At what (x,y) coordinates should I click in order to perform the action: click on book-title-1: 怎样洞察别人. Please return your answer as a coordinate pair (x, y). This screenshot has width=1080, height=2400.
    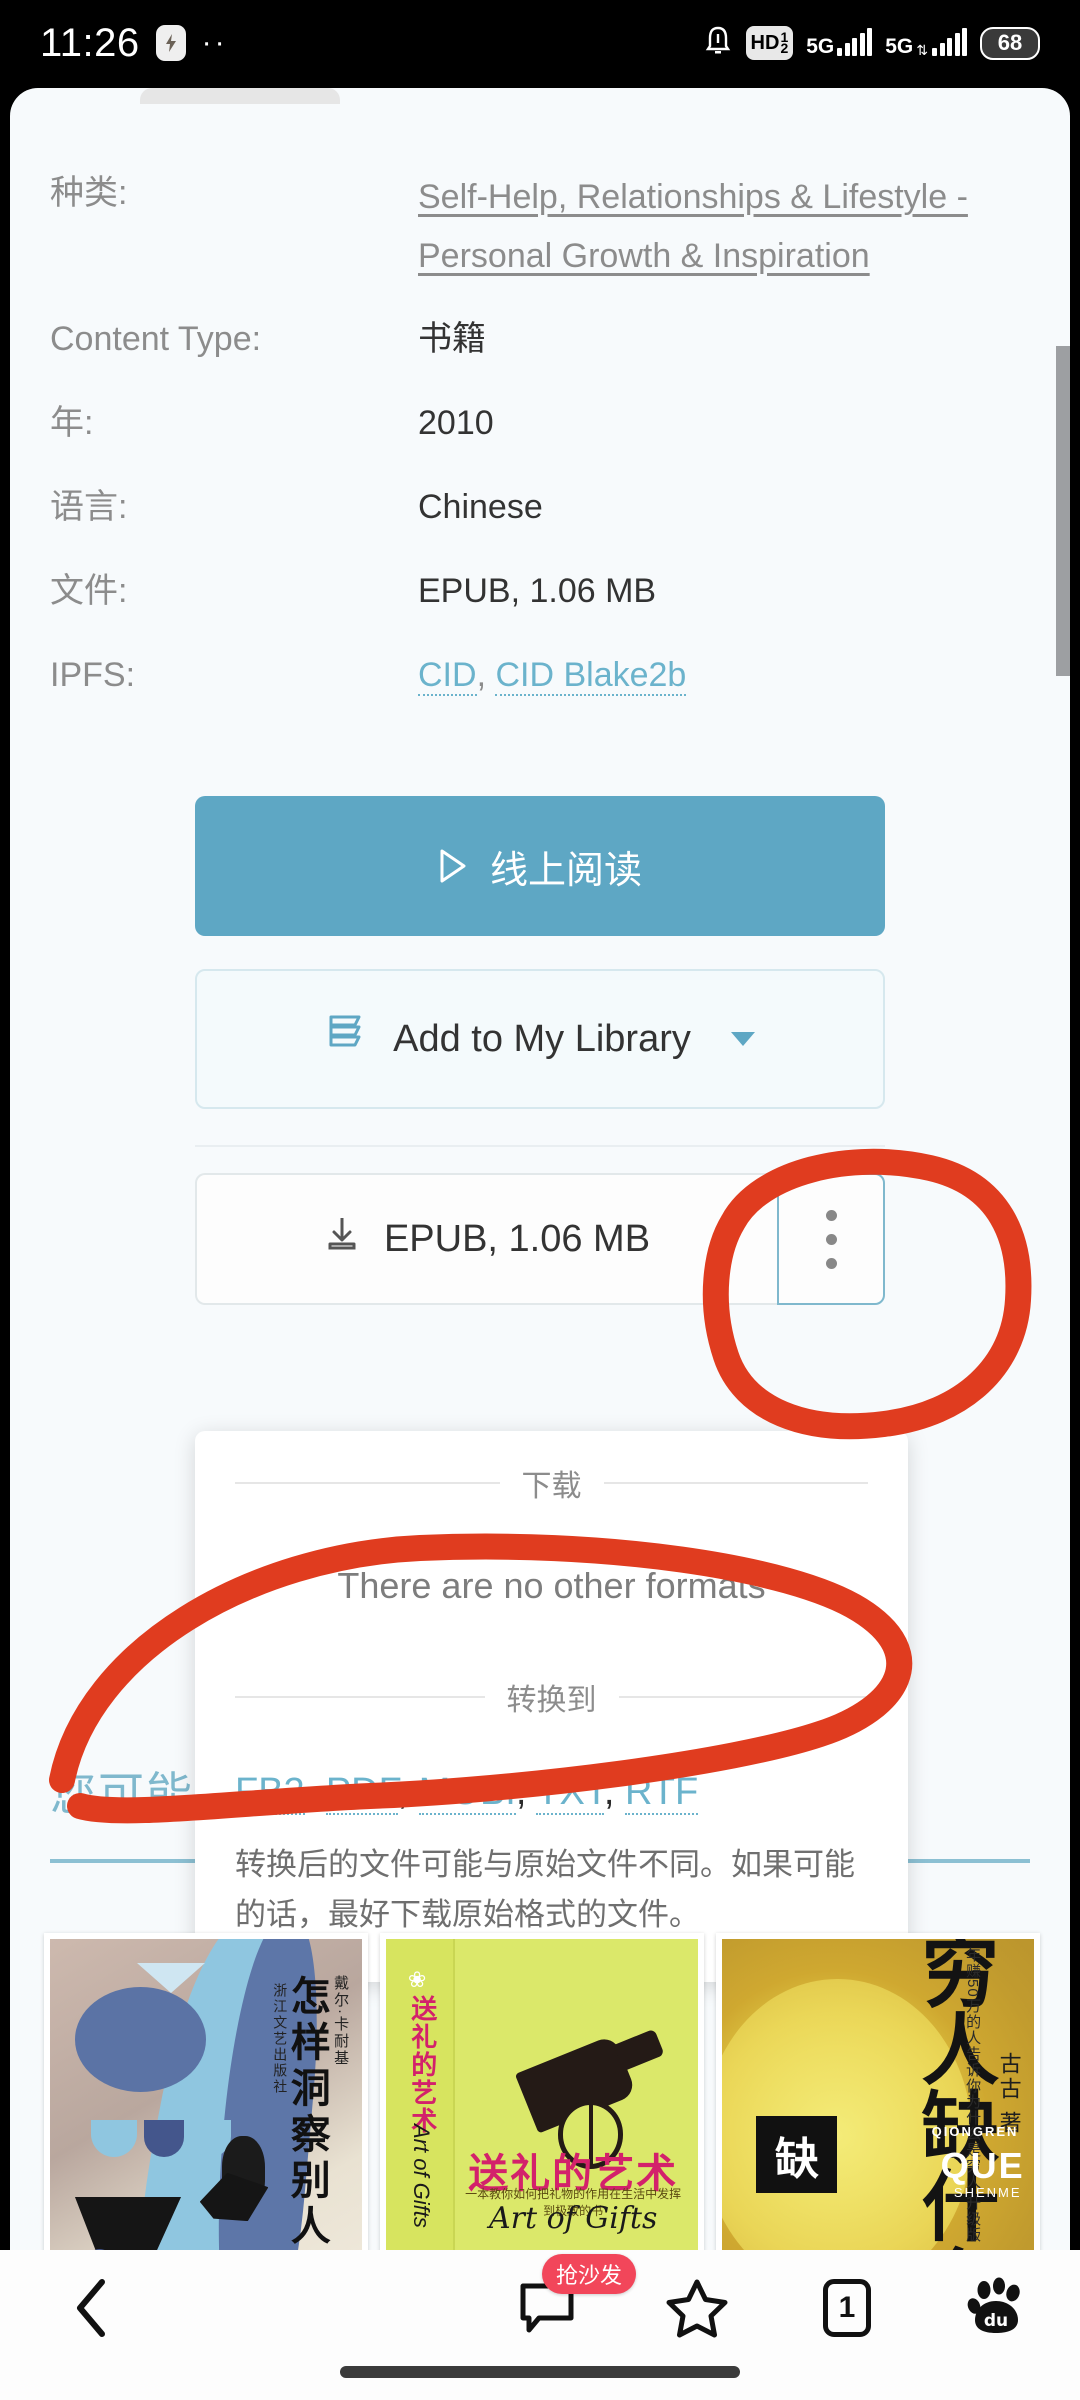
    Looking at the image, I should click on (306, 2112).